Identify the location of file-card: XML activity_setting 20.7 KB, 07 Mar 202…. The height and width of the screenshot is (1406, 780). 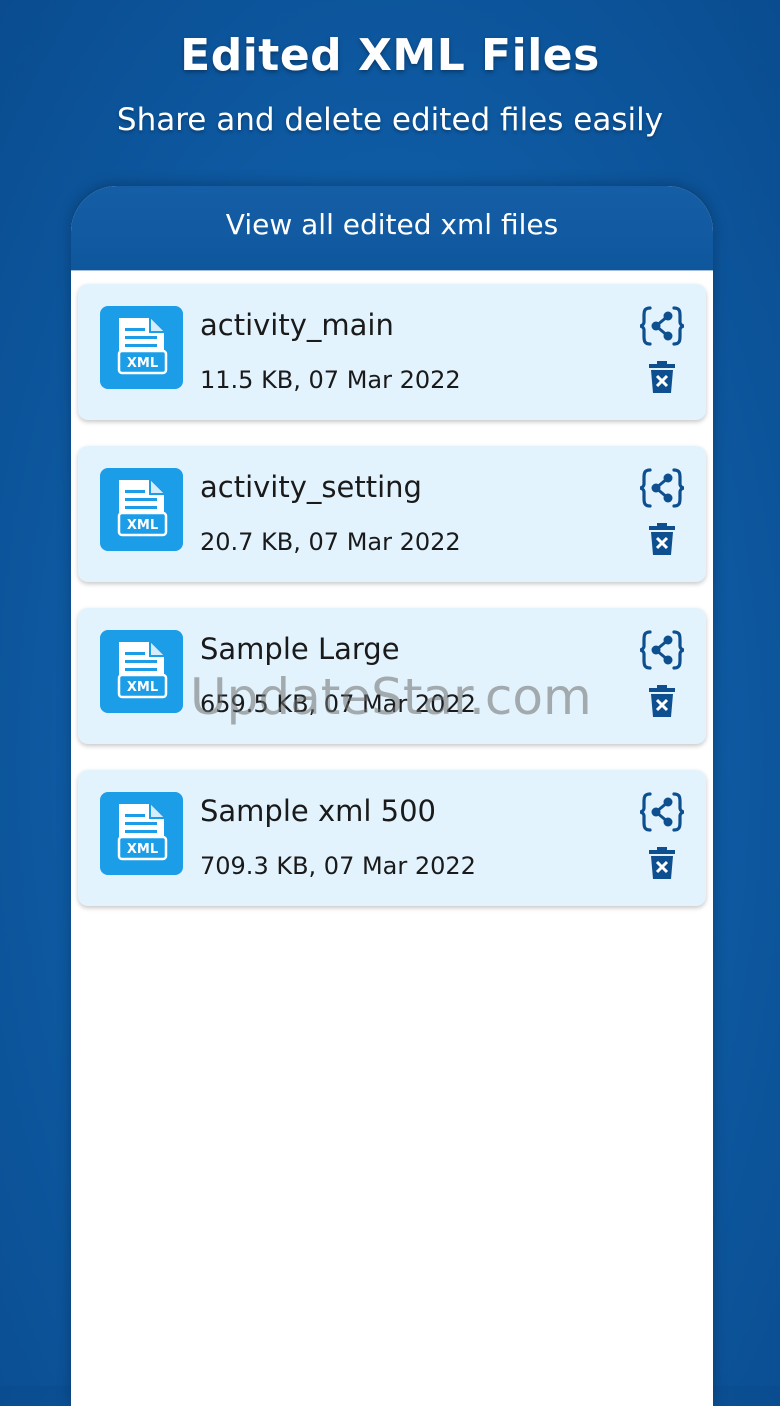
(392, 514).